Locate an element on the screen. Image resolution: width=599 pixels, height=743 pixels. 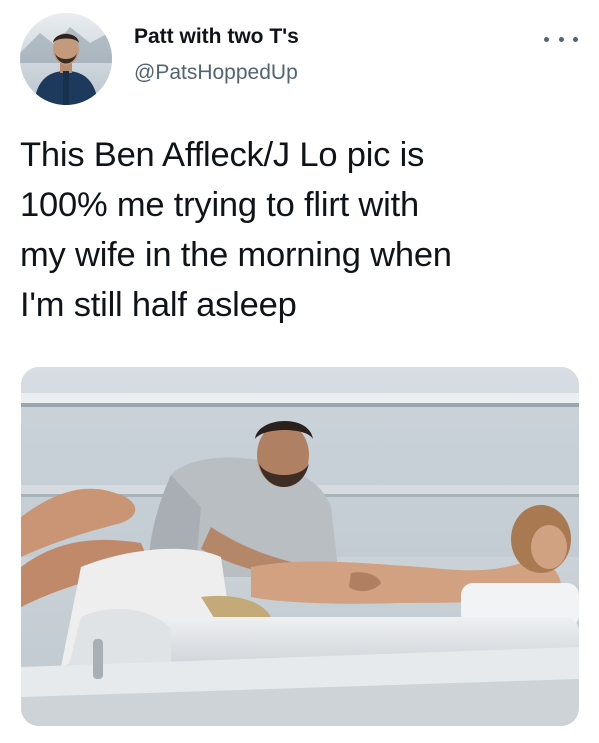
tweet-text-line: This Ben Affleck/J Lo pic is is located at coordinates (222, 155).